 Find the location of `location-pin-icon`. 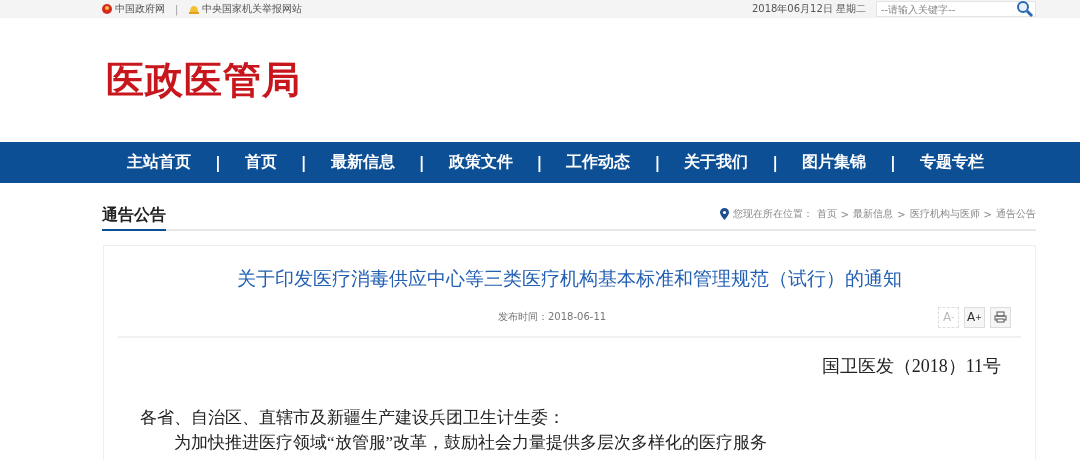

location-pin-icon is located at coordinates (724, 214).